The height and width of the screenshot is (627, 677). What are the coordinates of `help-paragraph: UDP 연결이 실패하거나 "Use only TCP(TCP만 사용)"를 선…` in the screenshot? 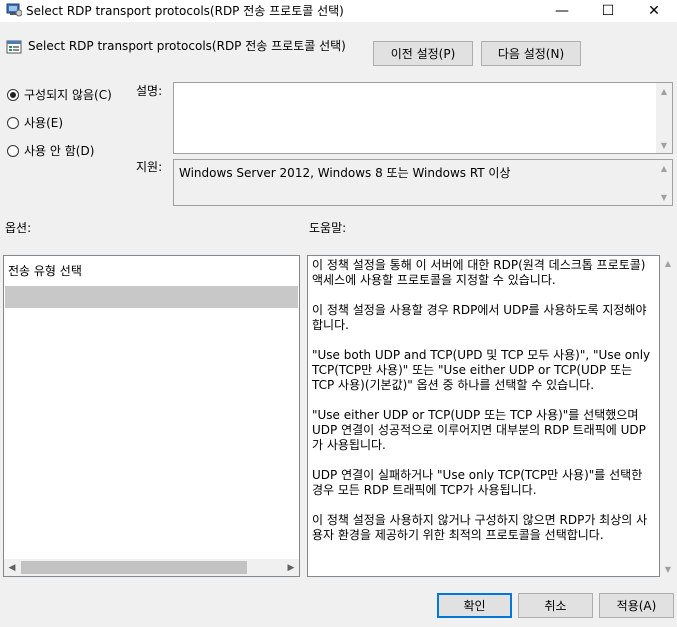 It's located at (477, 482).